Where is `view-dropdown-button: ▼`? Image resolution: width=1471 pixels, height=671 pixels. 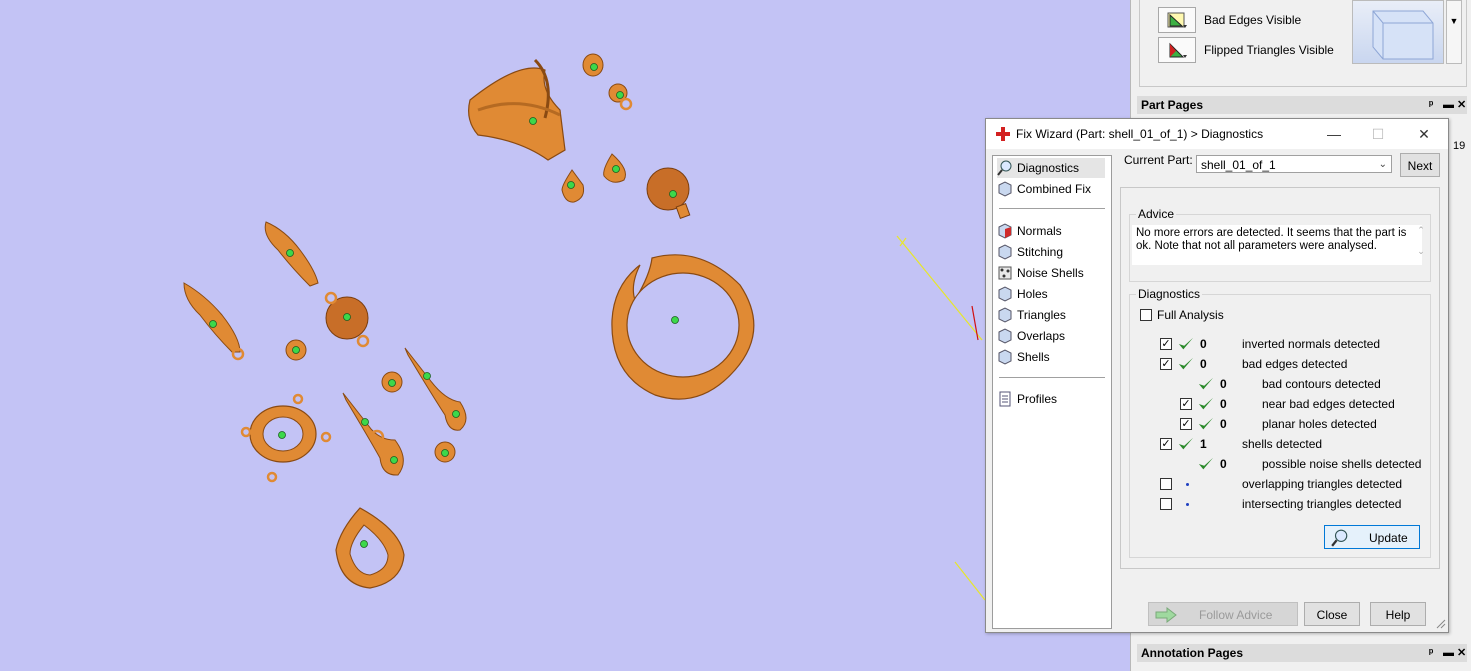
view-dropdown-button: ▼ is located at coordinates (1454, 32).